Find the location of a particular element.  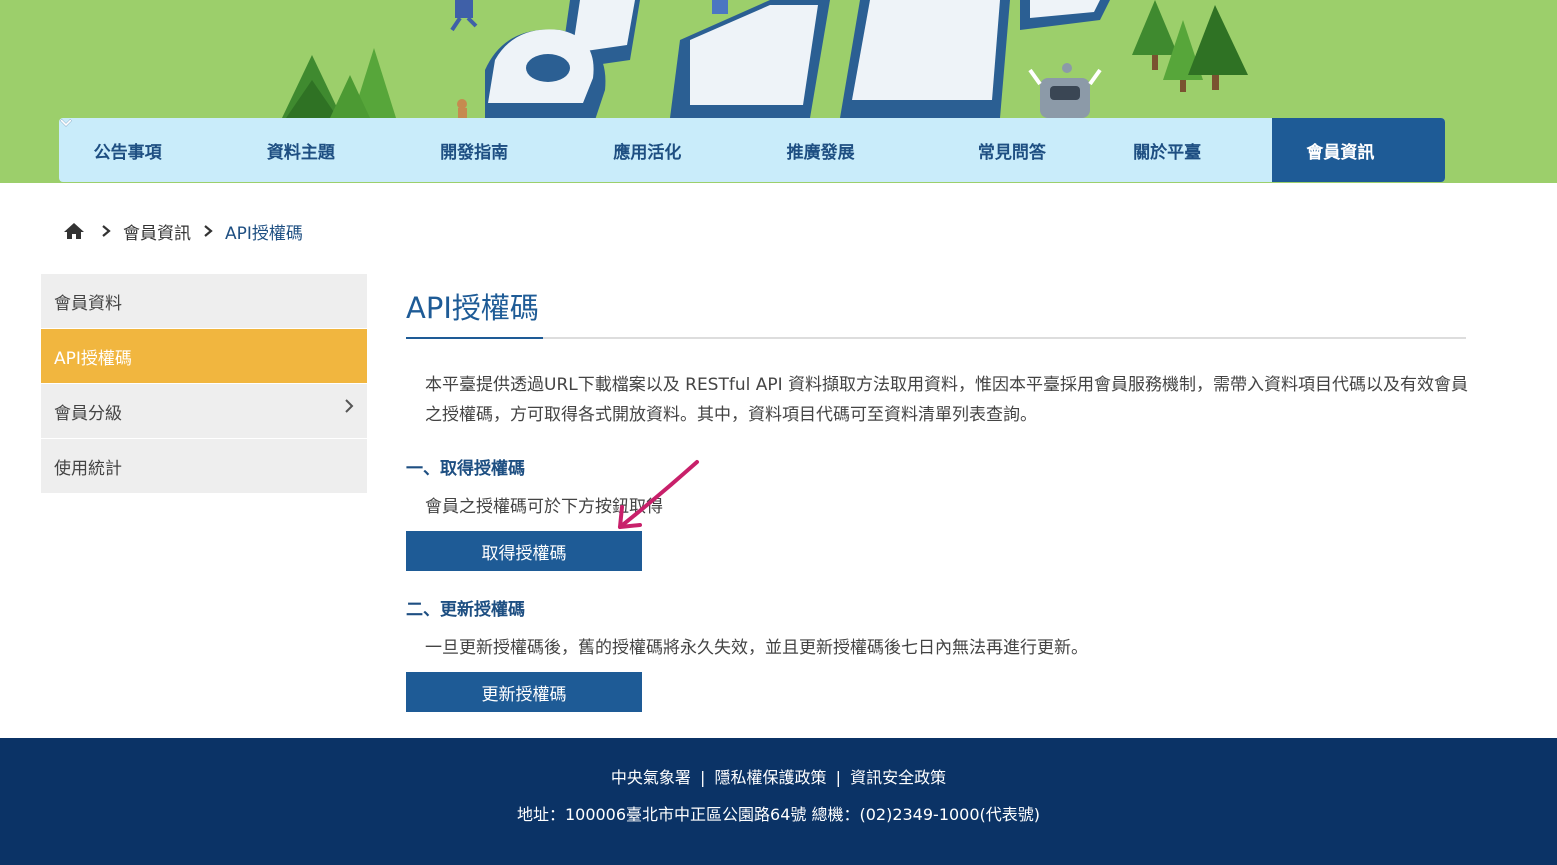

renew-key-button: 更新授權碼 is located at coordinates (524, 692).